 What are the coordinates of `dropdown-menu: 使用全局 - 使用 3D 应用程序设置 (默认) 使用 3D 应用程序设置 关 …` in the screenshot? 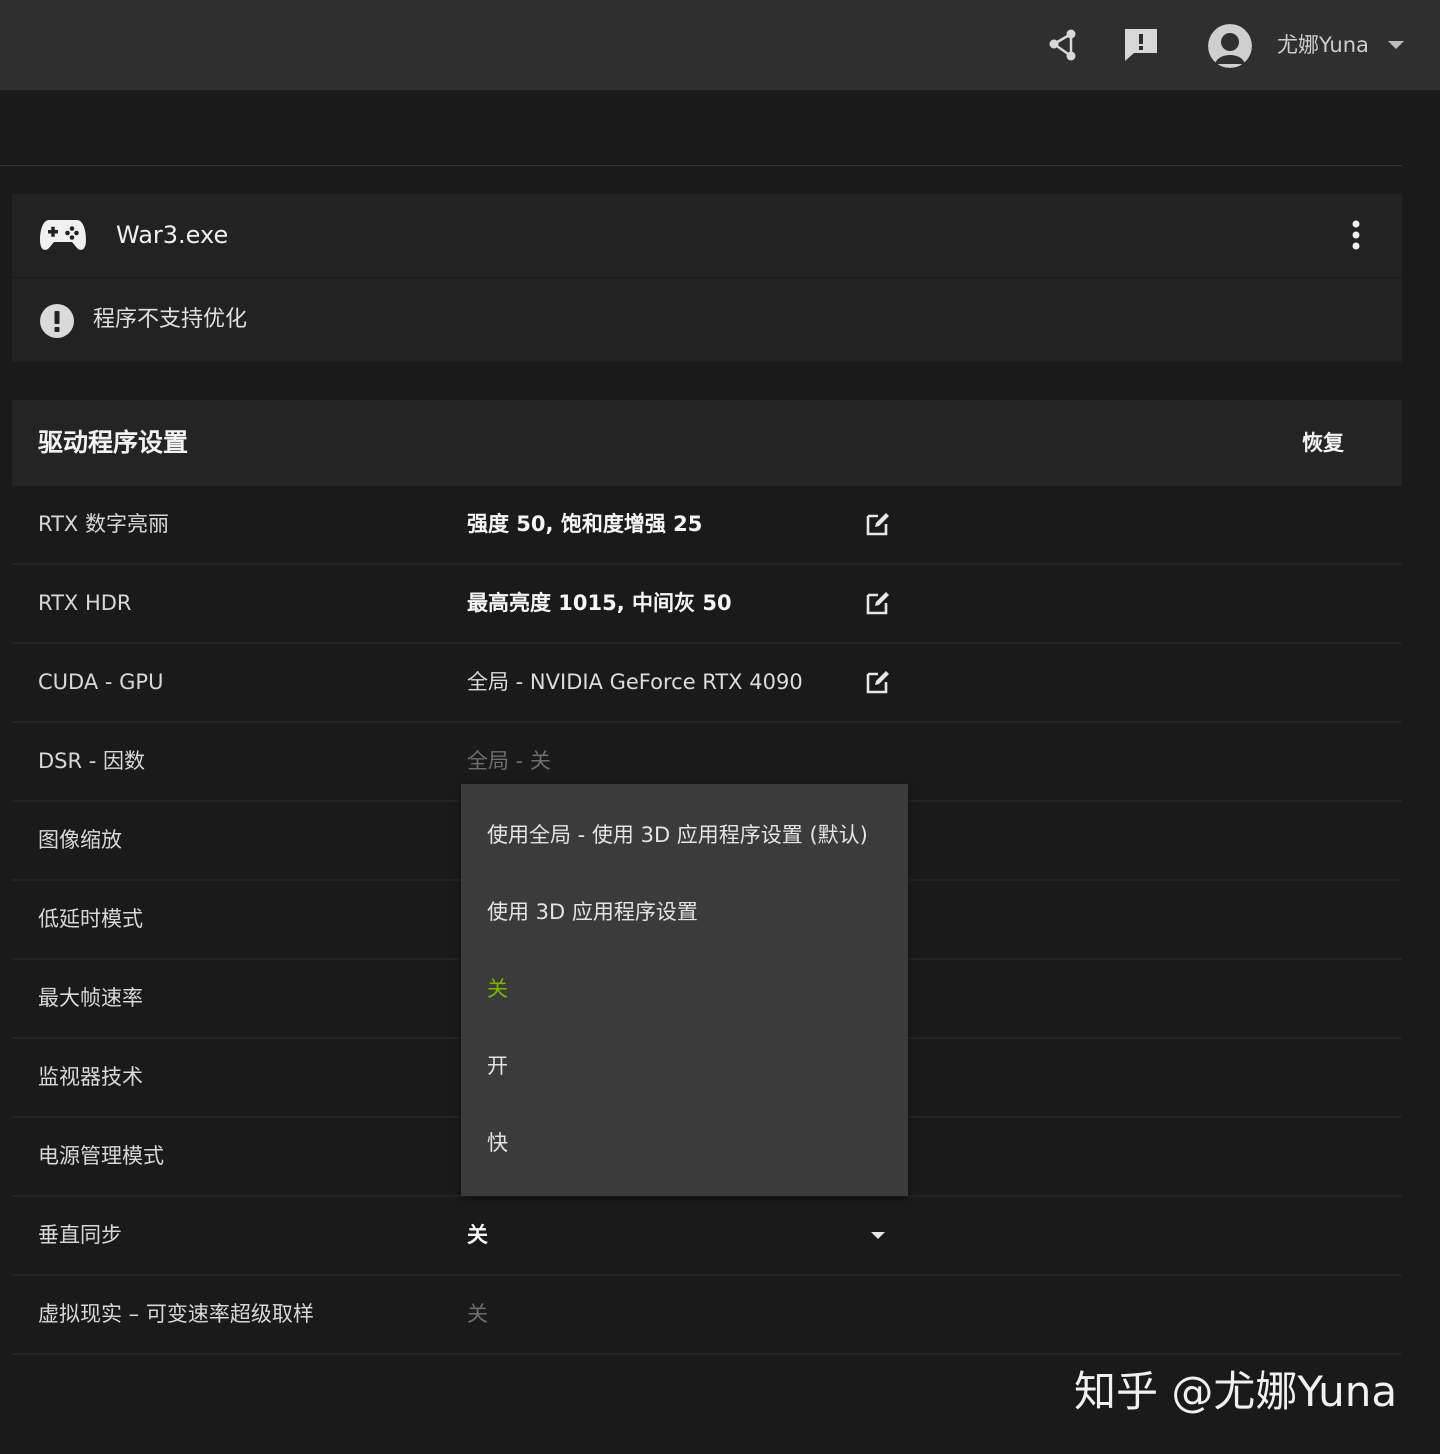 It's located at (684, 990).